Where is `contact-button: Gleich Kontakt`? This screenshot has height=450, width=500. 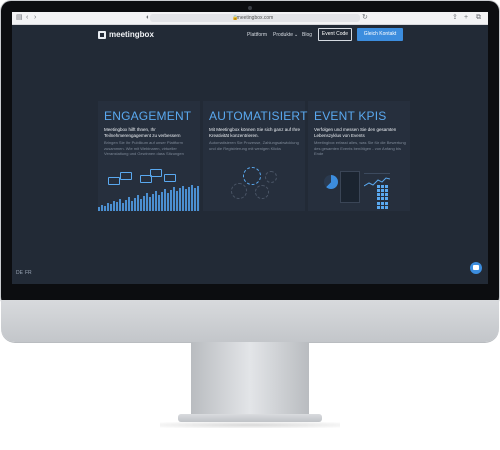 contact-button: Gleich Kontakt is located at coordinates (380, 34).